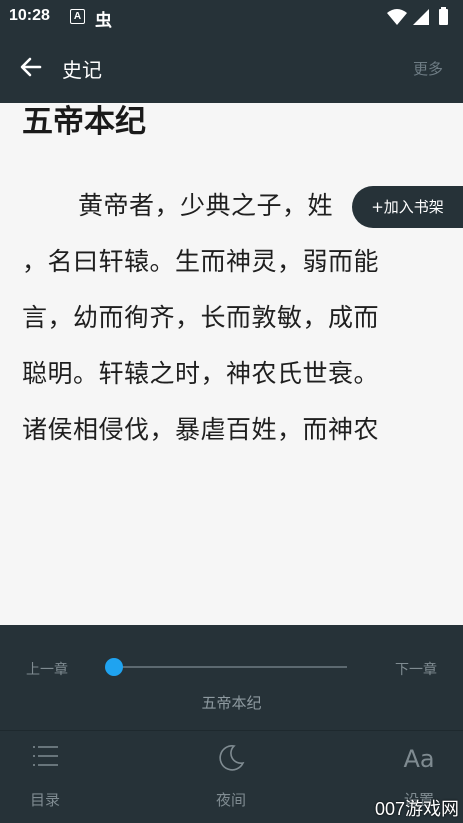 This screenshot has height=823, width=463. What do you see at coordinates (201, 429) in the screenshot?
I see `text-line: 诸侯相侵伐，暴虐百姓，而神农` at bounding box center [201, 429].